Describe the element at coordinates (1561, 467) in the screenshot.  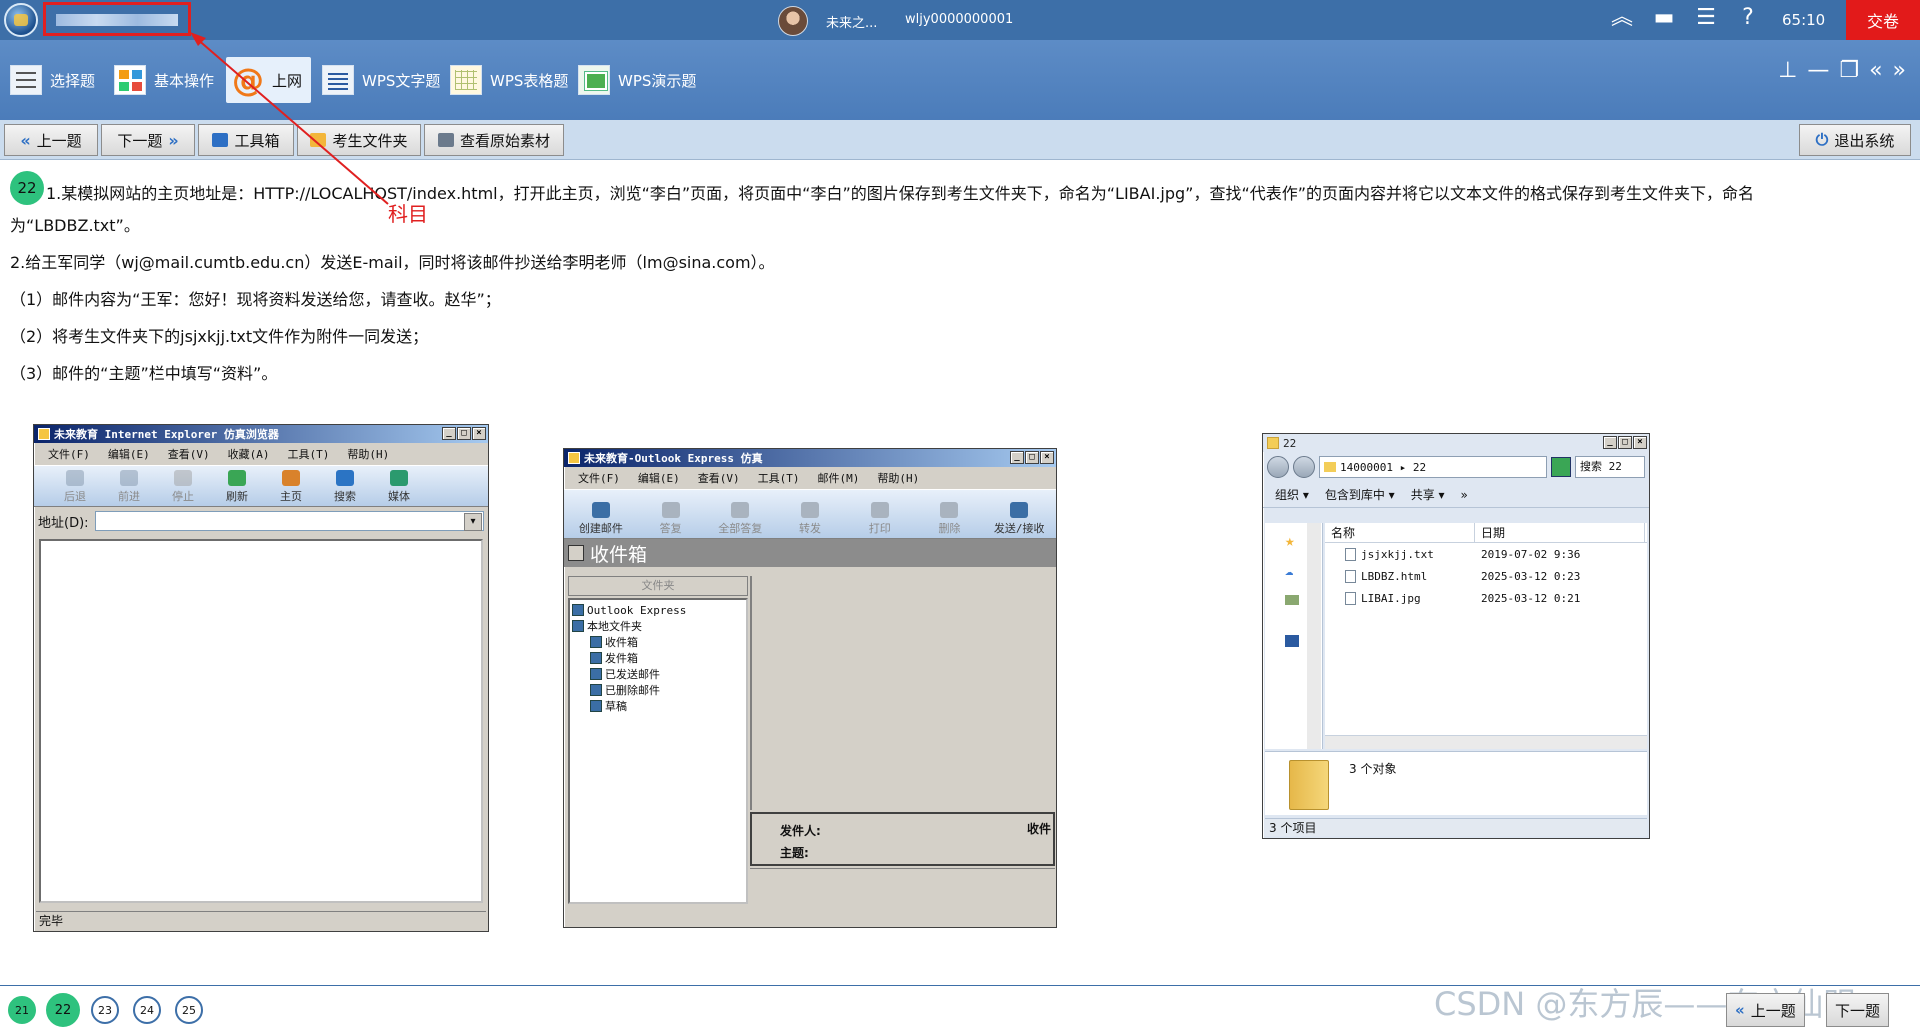
I see `refresh-icon` at that location.